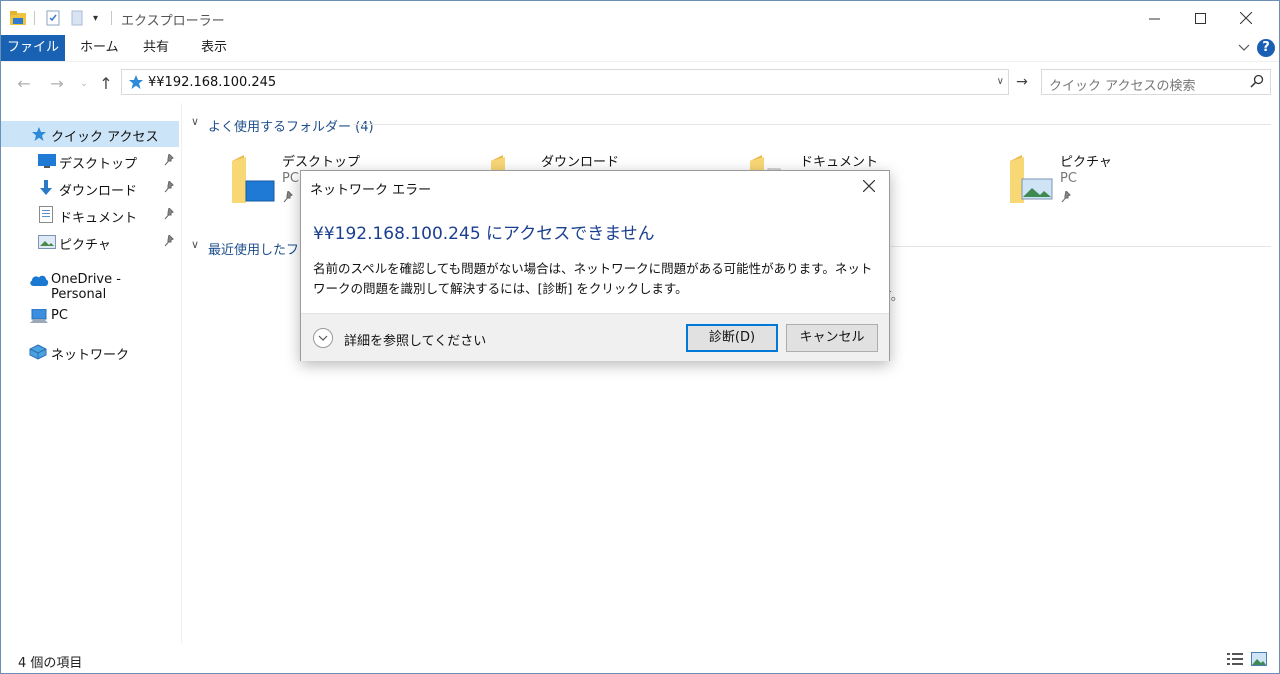 This screenshot has width=1280, height=674. I want to click on sidebar-item-desktop: デスクトップ, so click(90, 161).